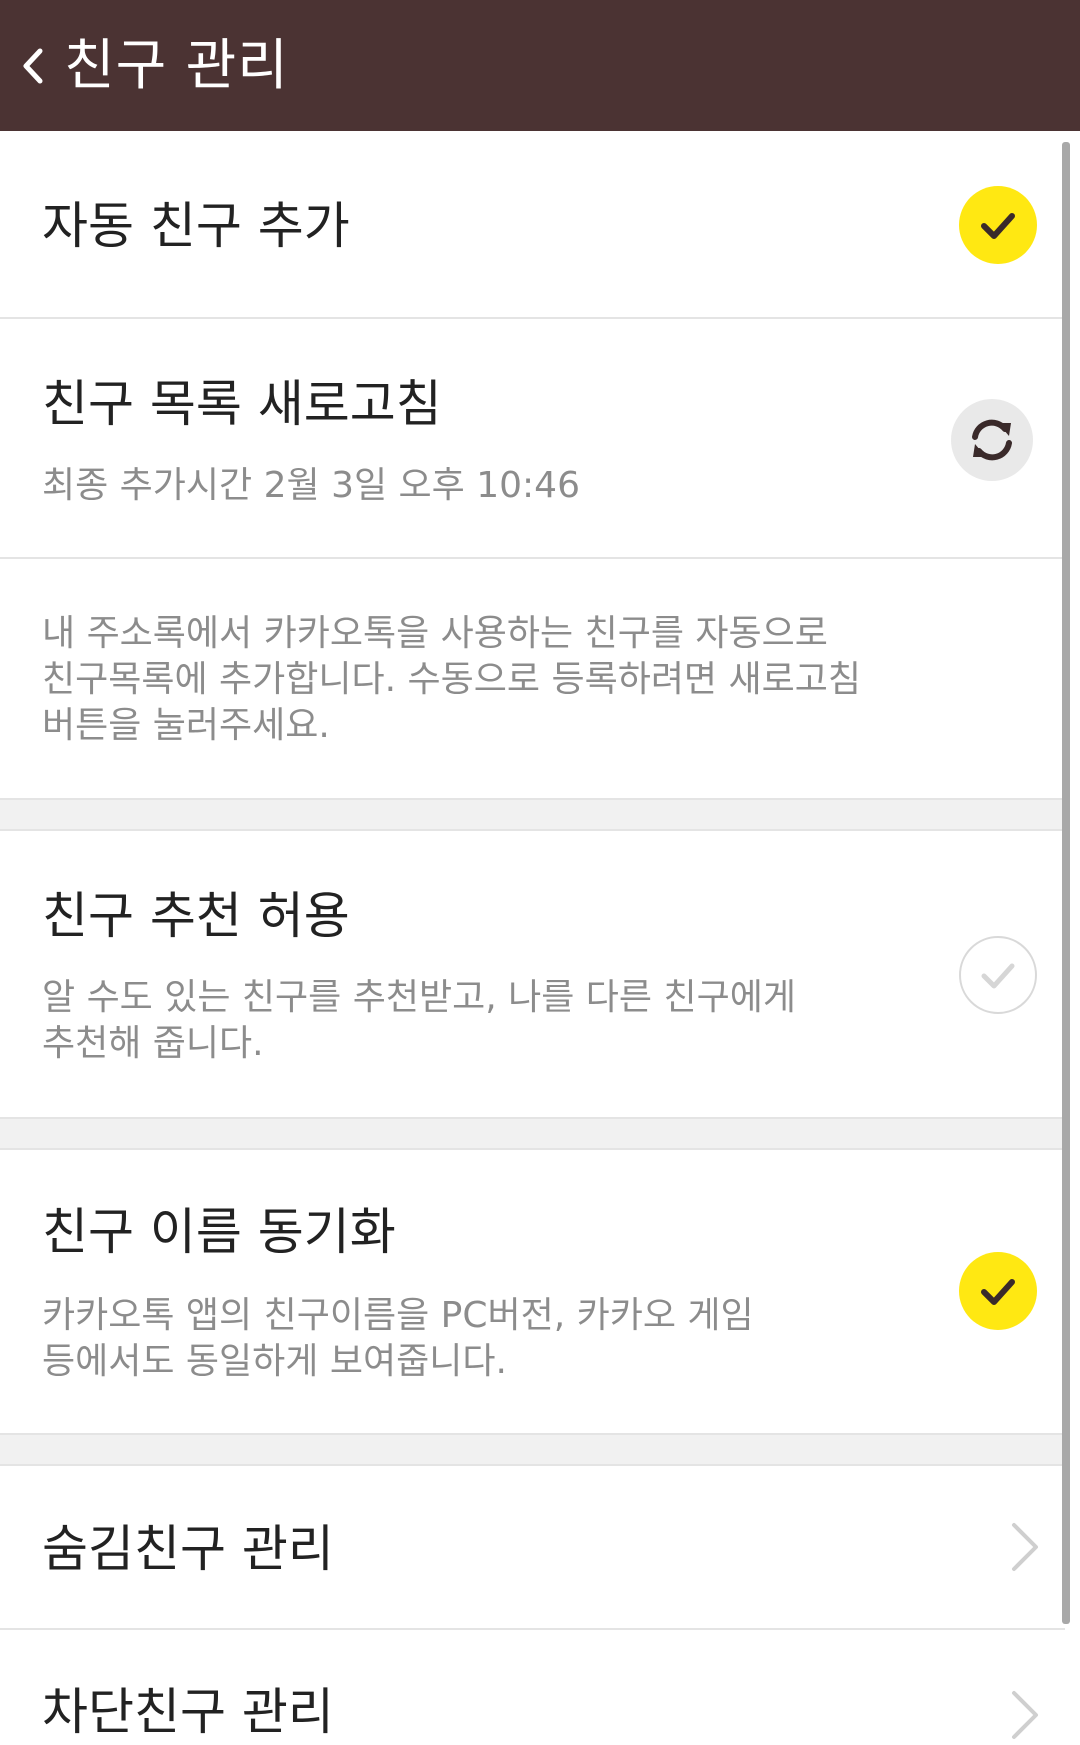 Image resolution: width=1080 pixels, height=1745 pixels. What do you see at coordinates (398, 1315) in the screenshot?
I see `name-sync-description-line: 카카오톡 앱의 친구이름을 PC버전, 카카오 게임` at bounding box center [398, 1315].